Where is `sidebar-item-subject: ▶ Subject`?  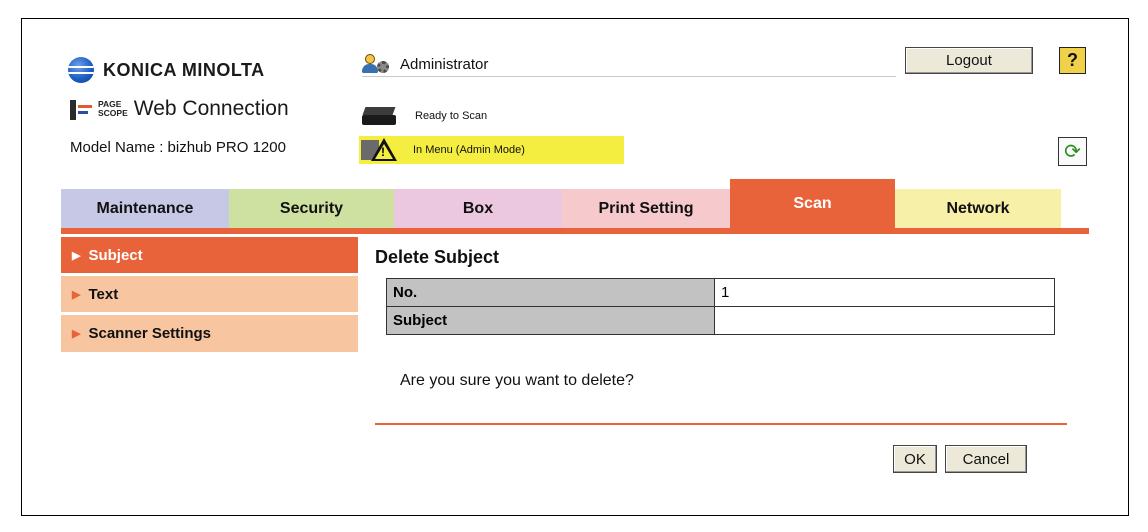 sidebar-item-subject: ▶ Subject is located at coordinates (209, 255).